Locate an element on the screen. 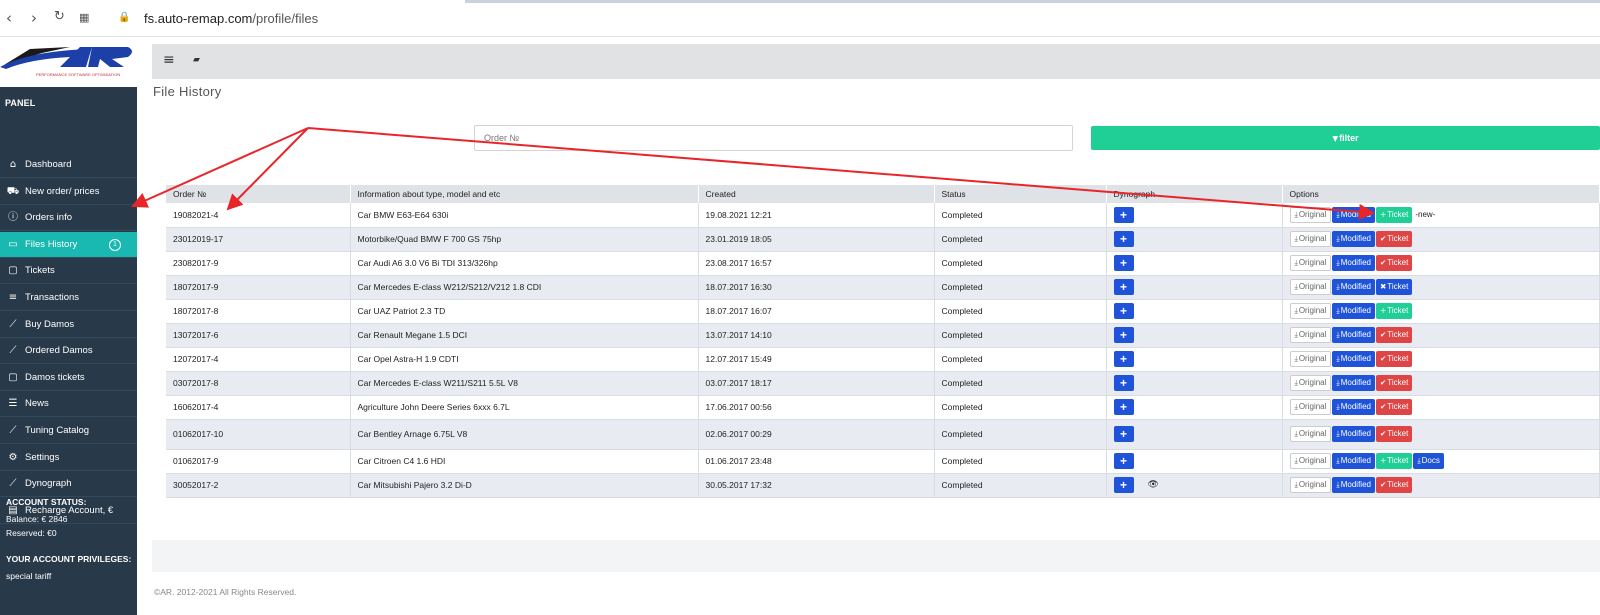  arrow-to-modified-button is located at coordinates (841, 173).